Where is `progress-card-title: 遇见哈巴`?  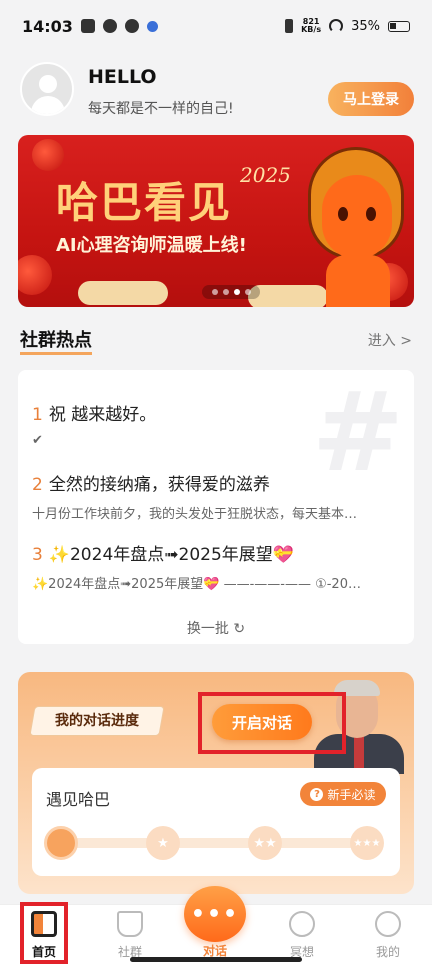 progress-card-title: 遇见哈巴 is located at coordinates (78, 799).